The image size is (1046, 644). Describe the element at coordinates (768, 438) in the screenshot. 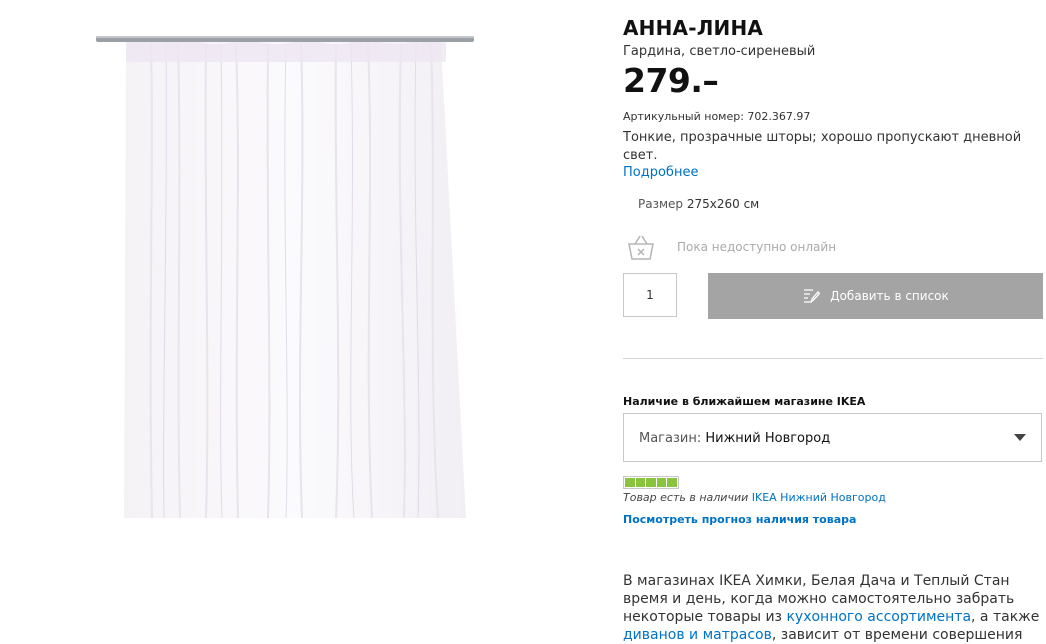

I see `store-selected-value: Нижний Новгород` at that location.